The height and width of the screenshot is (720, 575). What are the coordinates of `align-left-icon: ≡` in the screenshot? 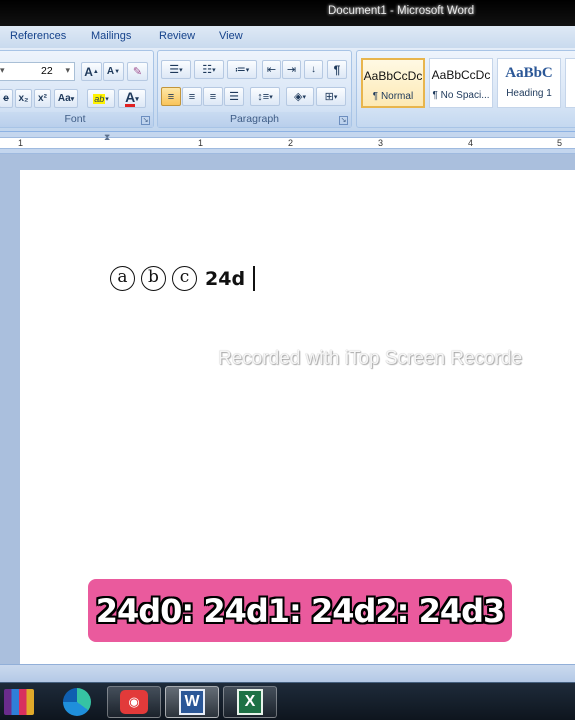 It's located at (171, 96).